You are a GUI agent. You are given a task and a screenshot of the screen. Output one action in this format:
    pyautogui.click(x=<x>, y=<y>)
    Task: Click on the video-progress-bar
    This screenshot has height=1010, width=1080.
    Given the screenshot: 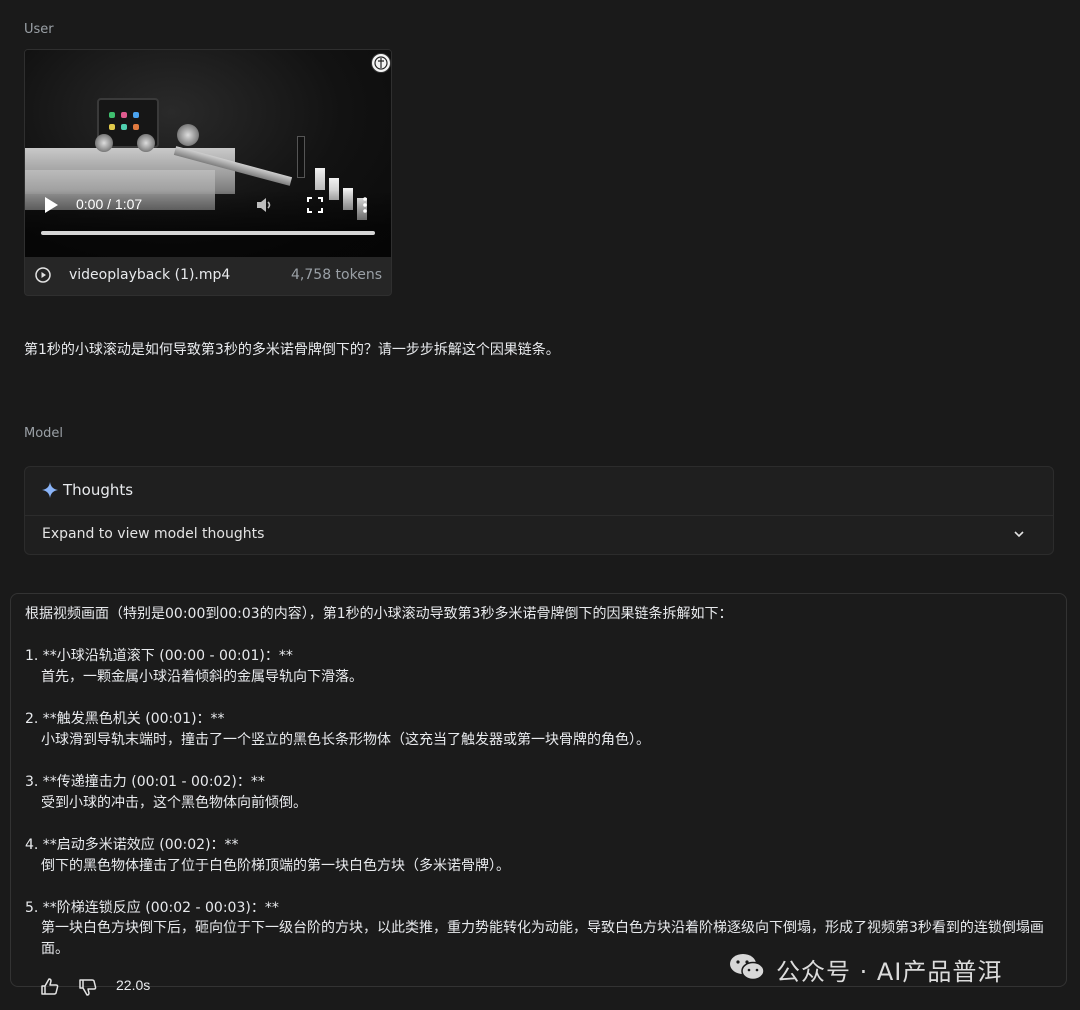 What is the action you would take?
    pyautogui.click(x=208, y=233)
    